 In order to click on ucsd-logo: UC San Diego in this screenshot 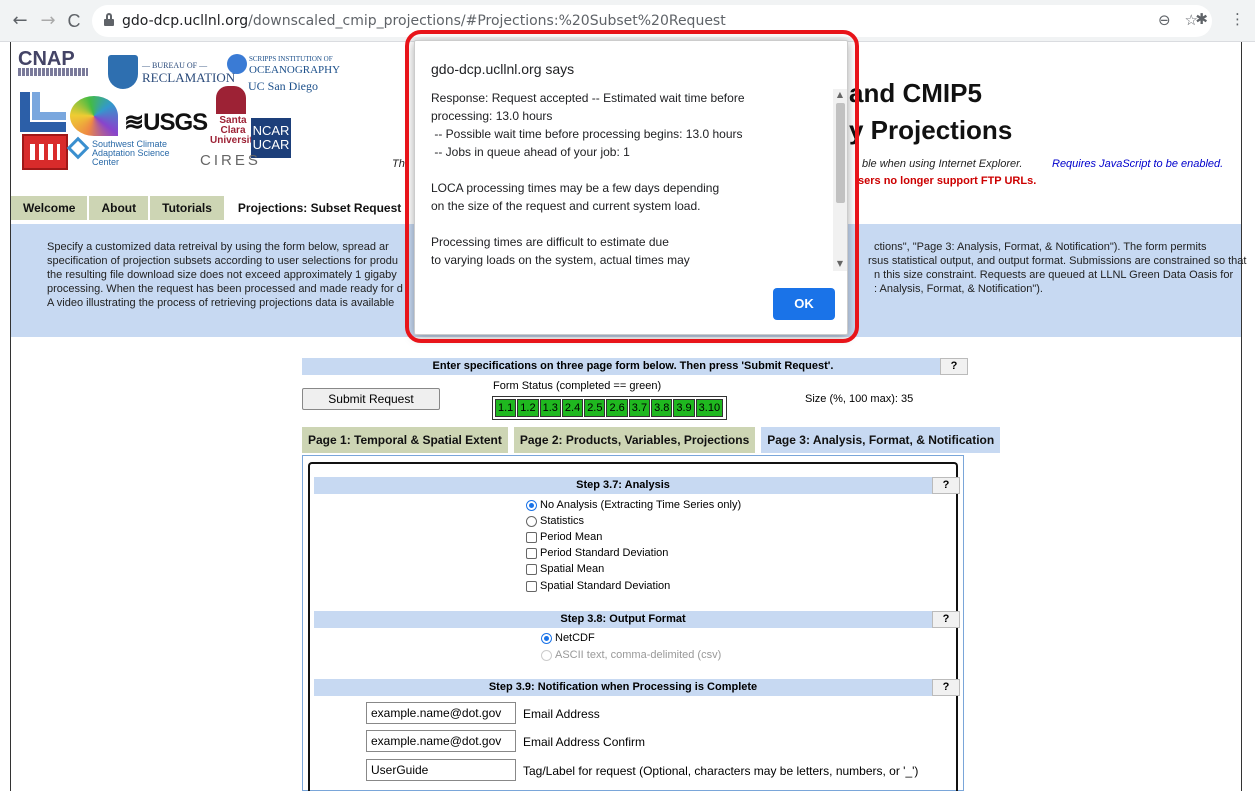, I will do `click(283, 86)`.